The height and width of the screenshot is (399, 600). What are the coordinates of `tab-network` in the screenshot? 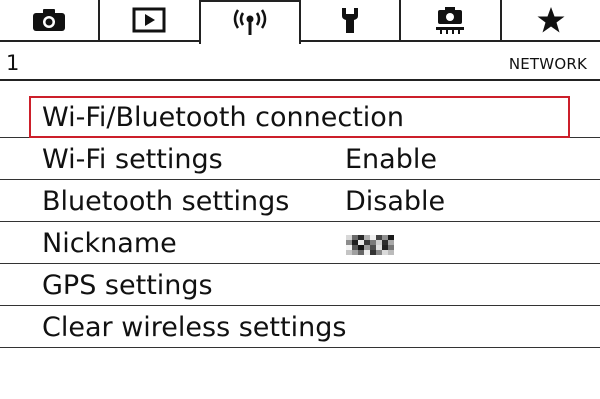 It's located at (249, 22).